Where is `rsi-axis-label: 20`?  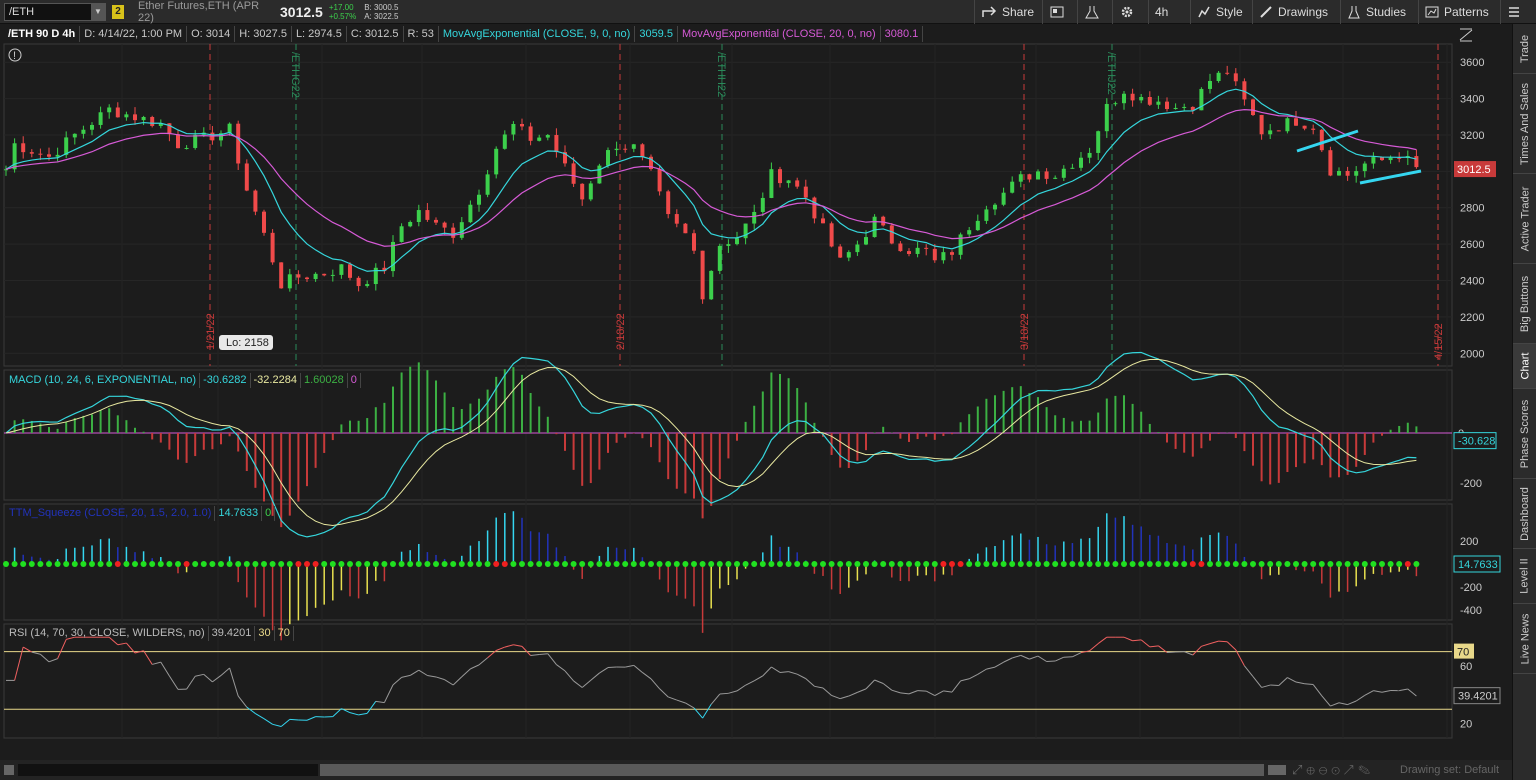 rsi-axis-label: 20 is located at coordinates (1466, 725).